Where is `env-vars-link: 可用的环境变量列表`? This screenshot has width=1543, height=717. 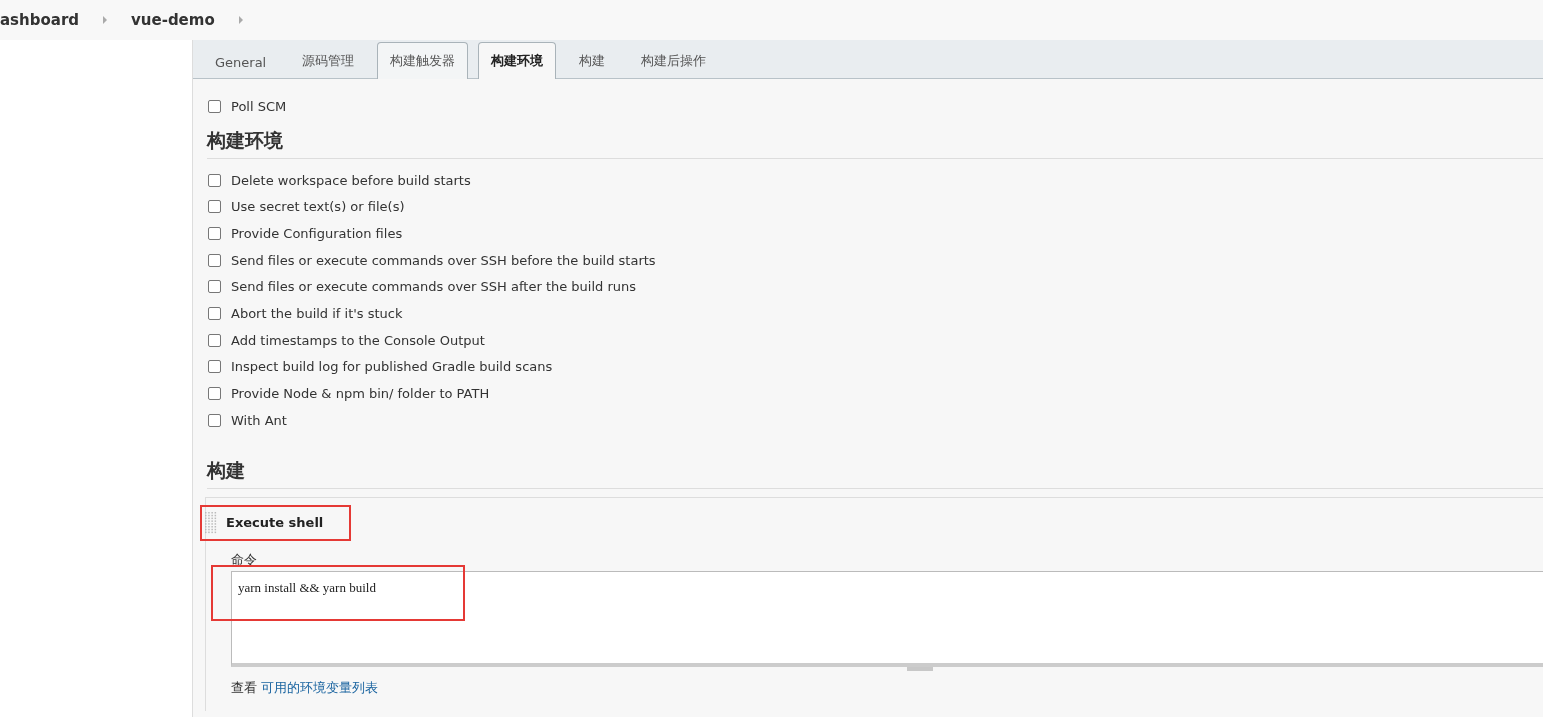
env-vars-link: 可用的环境变量列表 is located at coordinates (320, 687).